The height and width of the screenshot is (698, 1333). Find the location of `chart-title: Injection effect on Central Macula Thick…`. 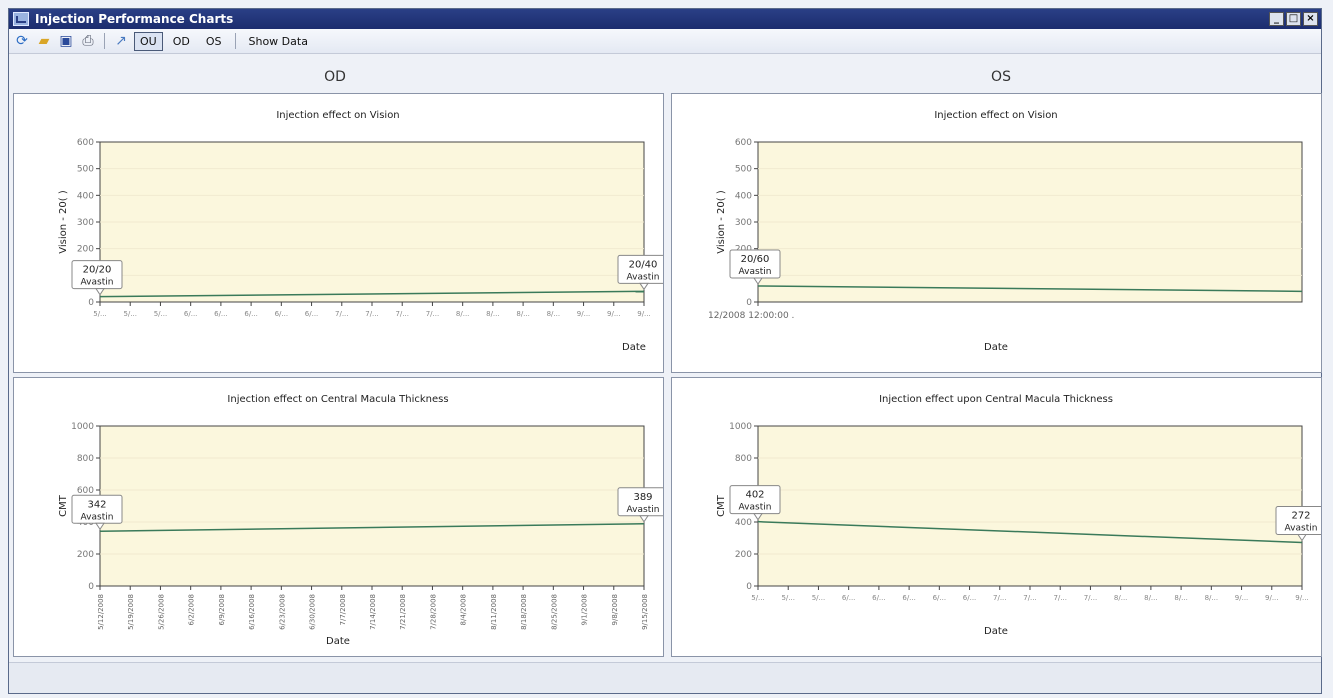

chart-title: Injection effect on Central Macula Thick… is located at coordinates (337, 399).